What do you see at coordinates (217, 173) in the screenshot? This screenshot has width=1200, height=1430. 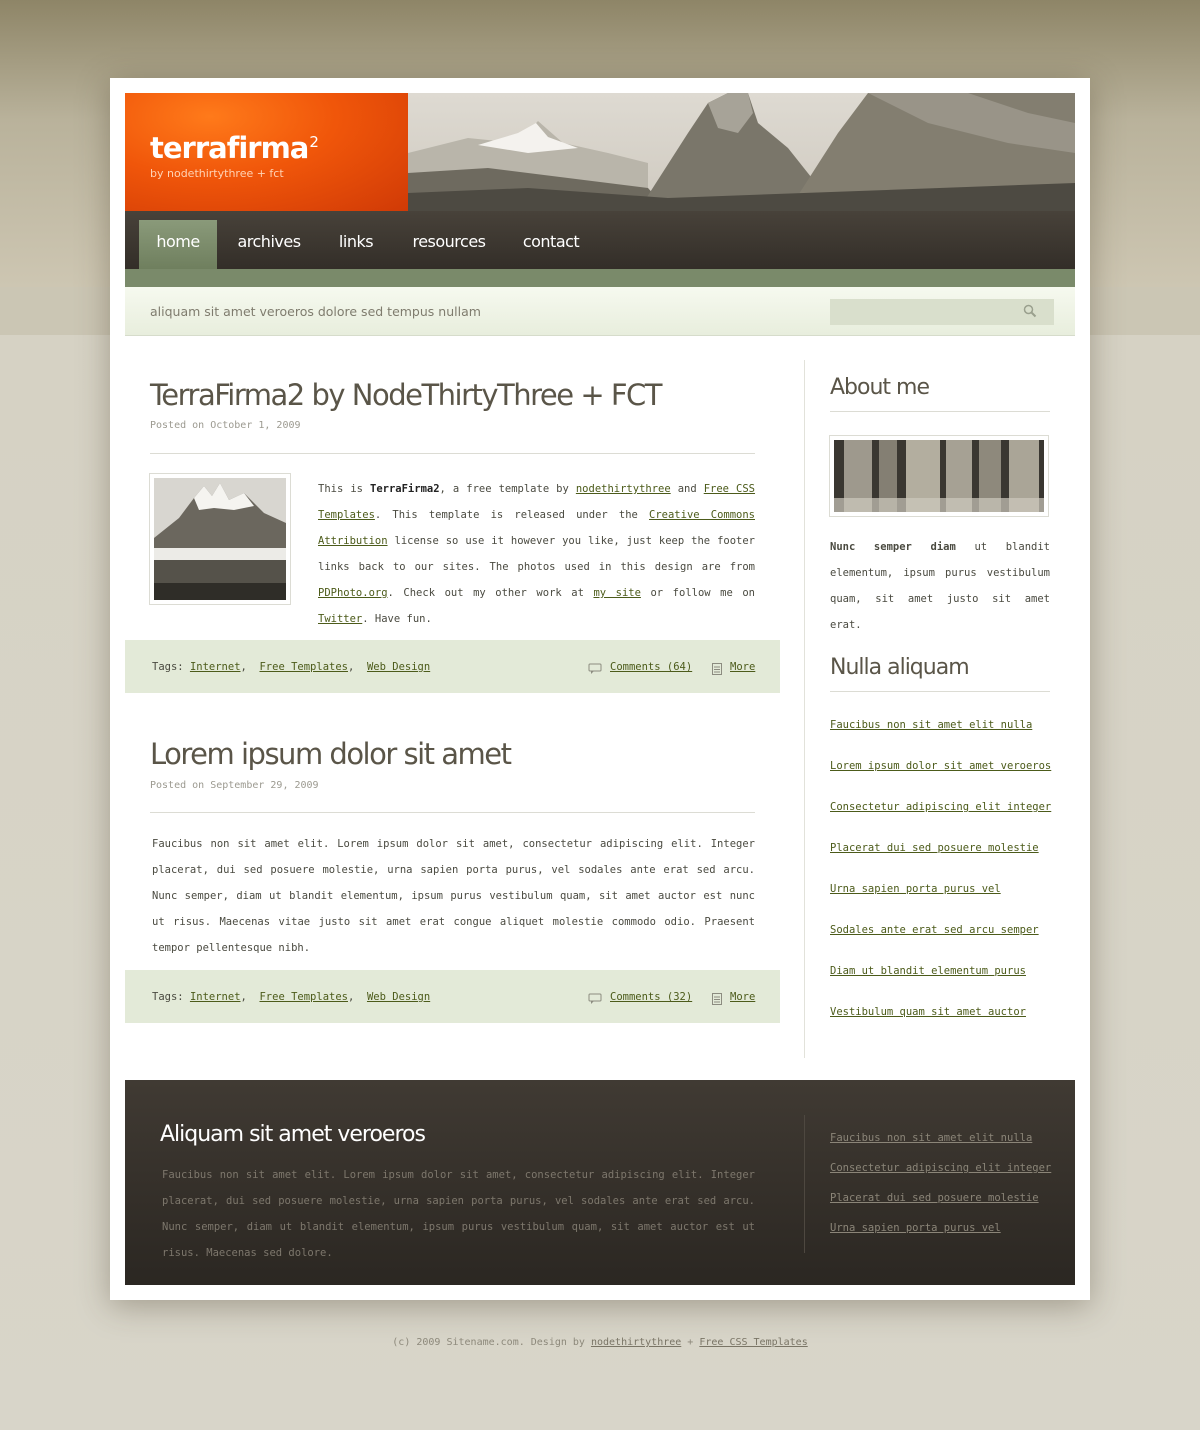 I see `logo-subtitle: by nodethirtythree + fct` at bounding box center [217, 173].